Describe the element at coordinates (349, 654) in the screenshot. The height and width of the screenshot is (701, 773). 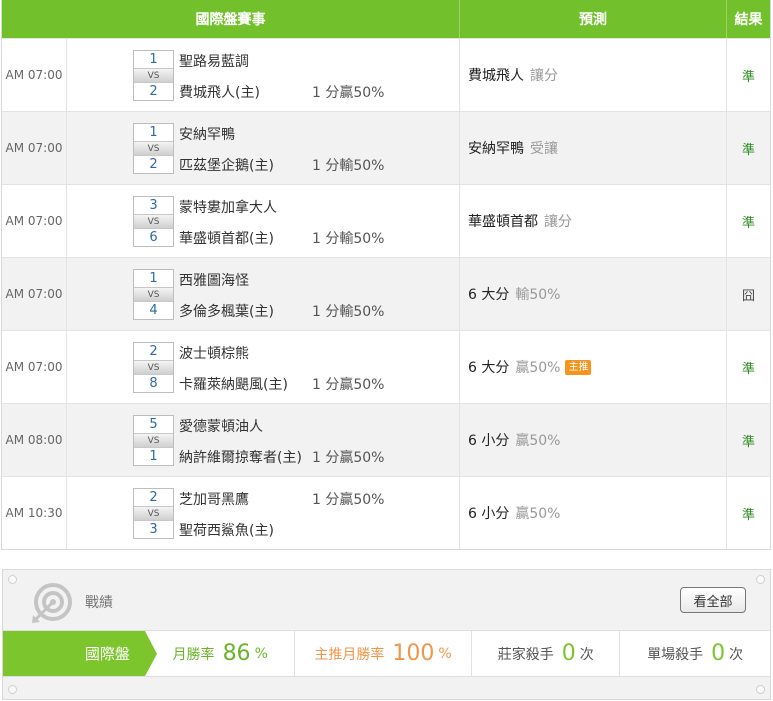
I see `top-pick-label: 主推月勝率` at that location.